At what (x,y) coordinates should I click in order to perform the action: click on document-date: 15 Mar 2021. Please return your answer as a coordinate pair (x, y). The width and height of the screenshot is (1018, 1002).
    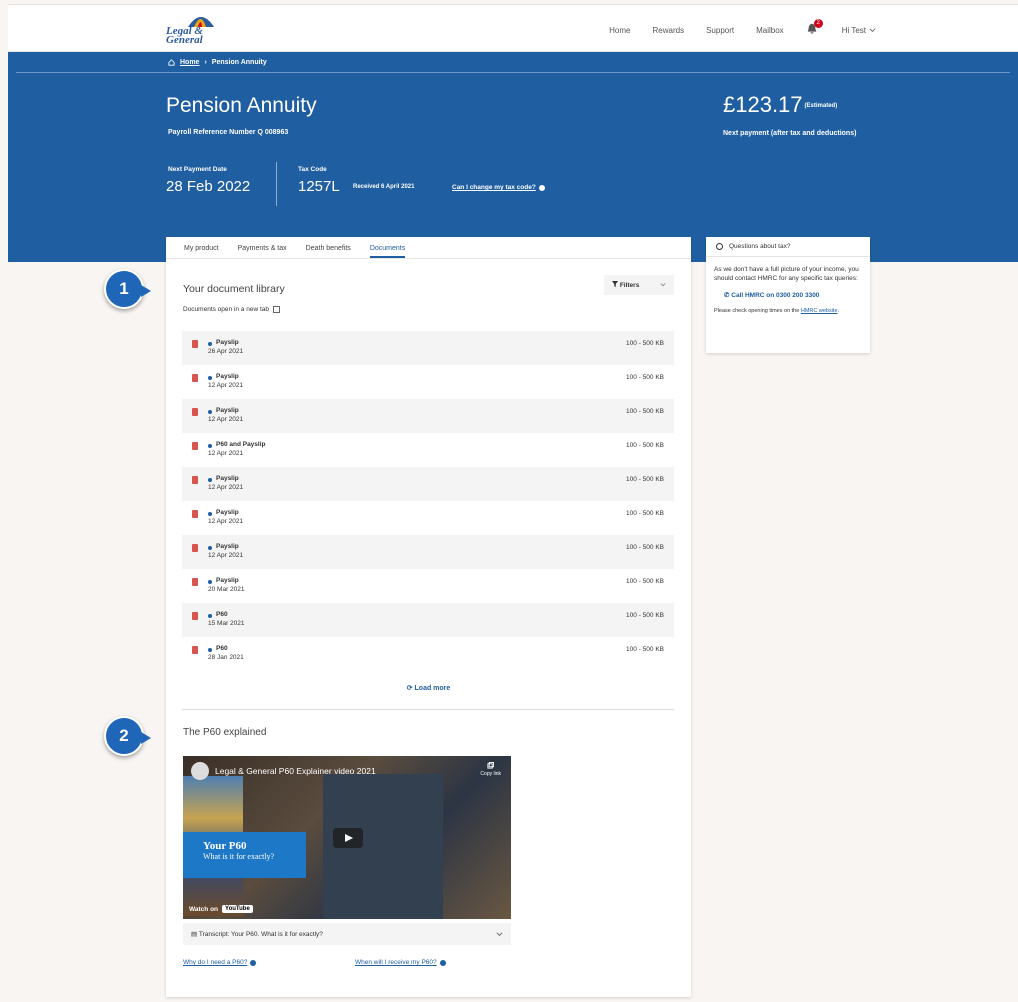
    Looking at the image, I should click on (226, 623).